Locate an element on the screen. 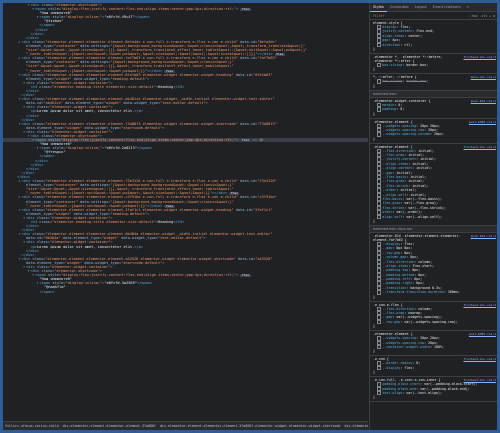  property-name: justify-content is located at coordinates (397, 32).